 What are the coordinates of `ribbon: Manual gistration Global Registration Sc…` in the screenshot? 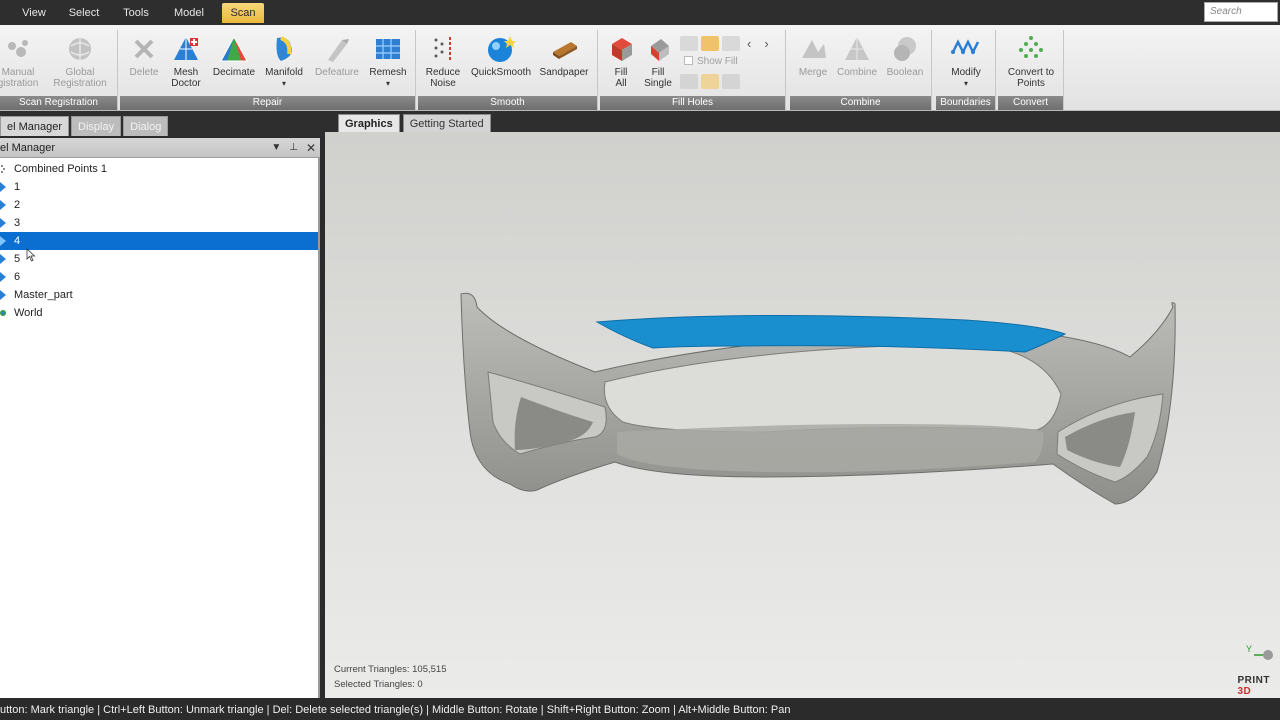 It's located at (640, 68).